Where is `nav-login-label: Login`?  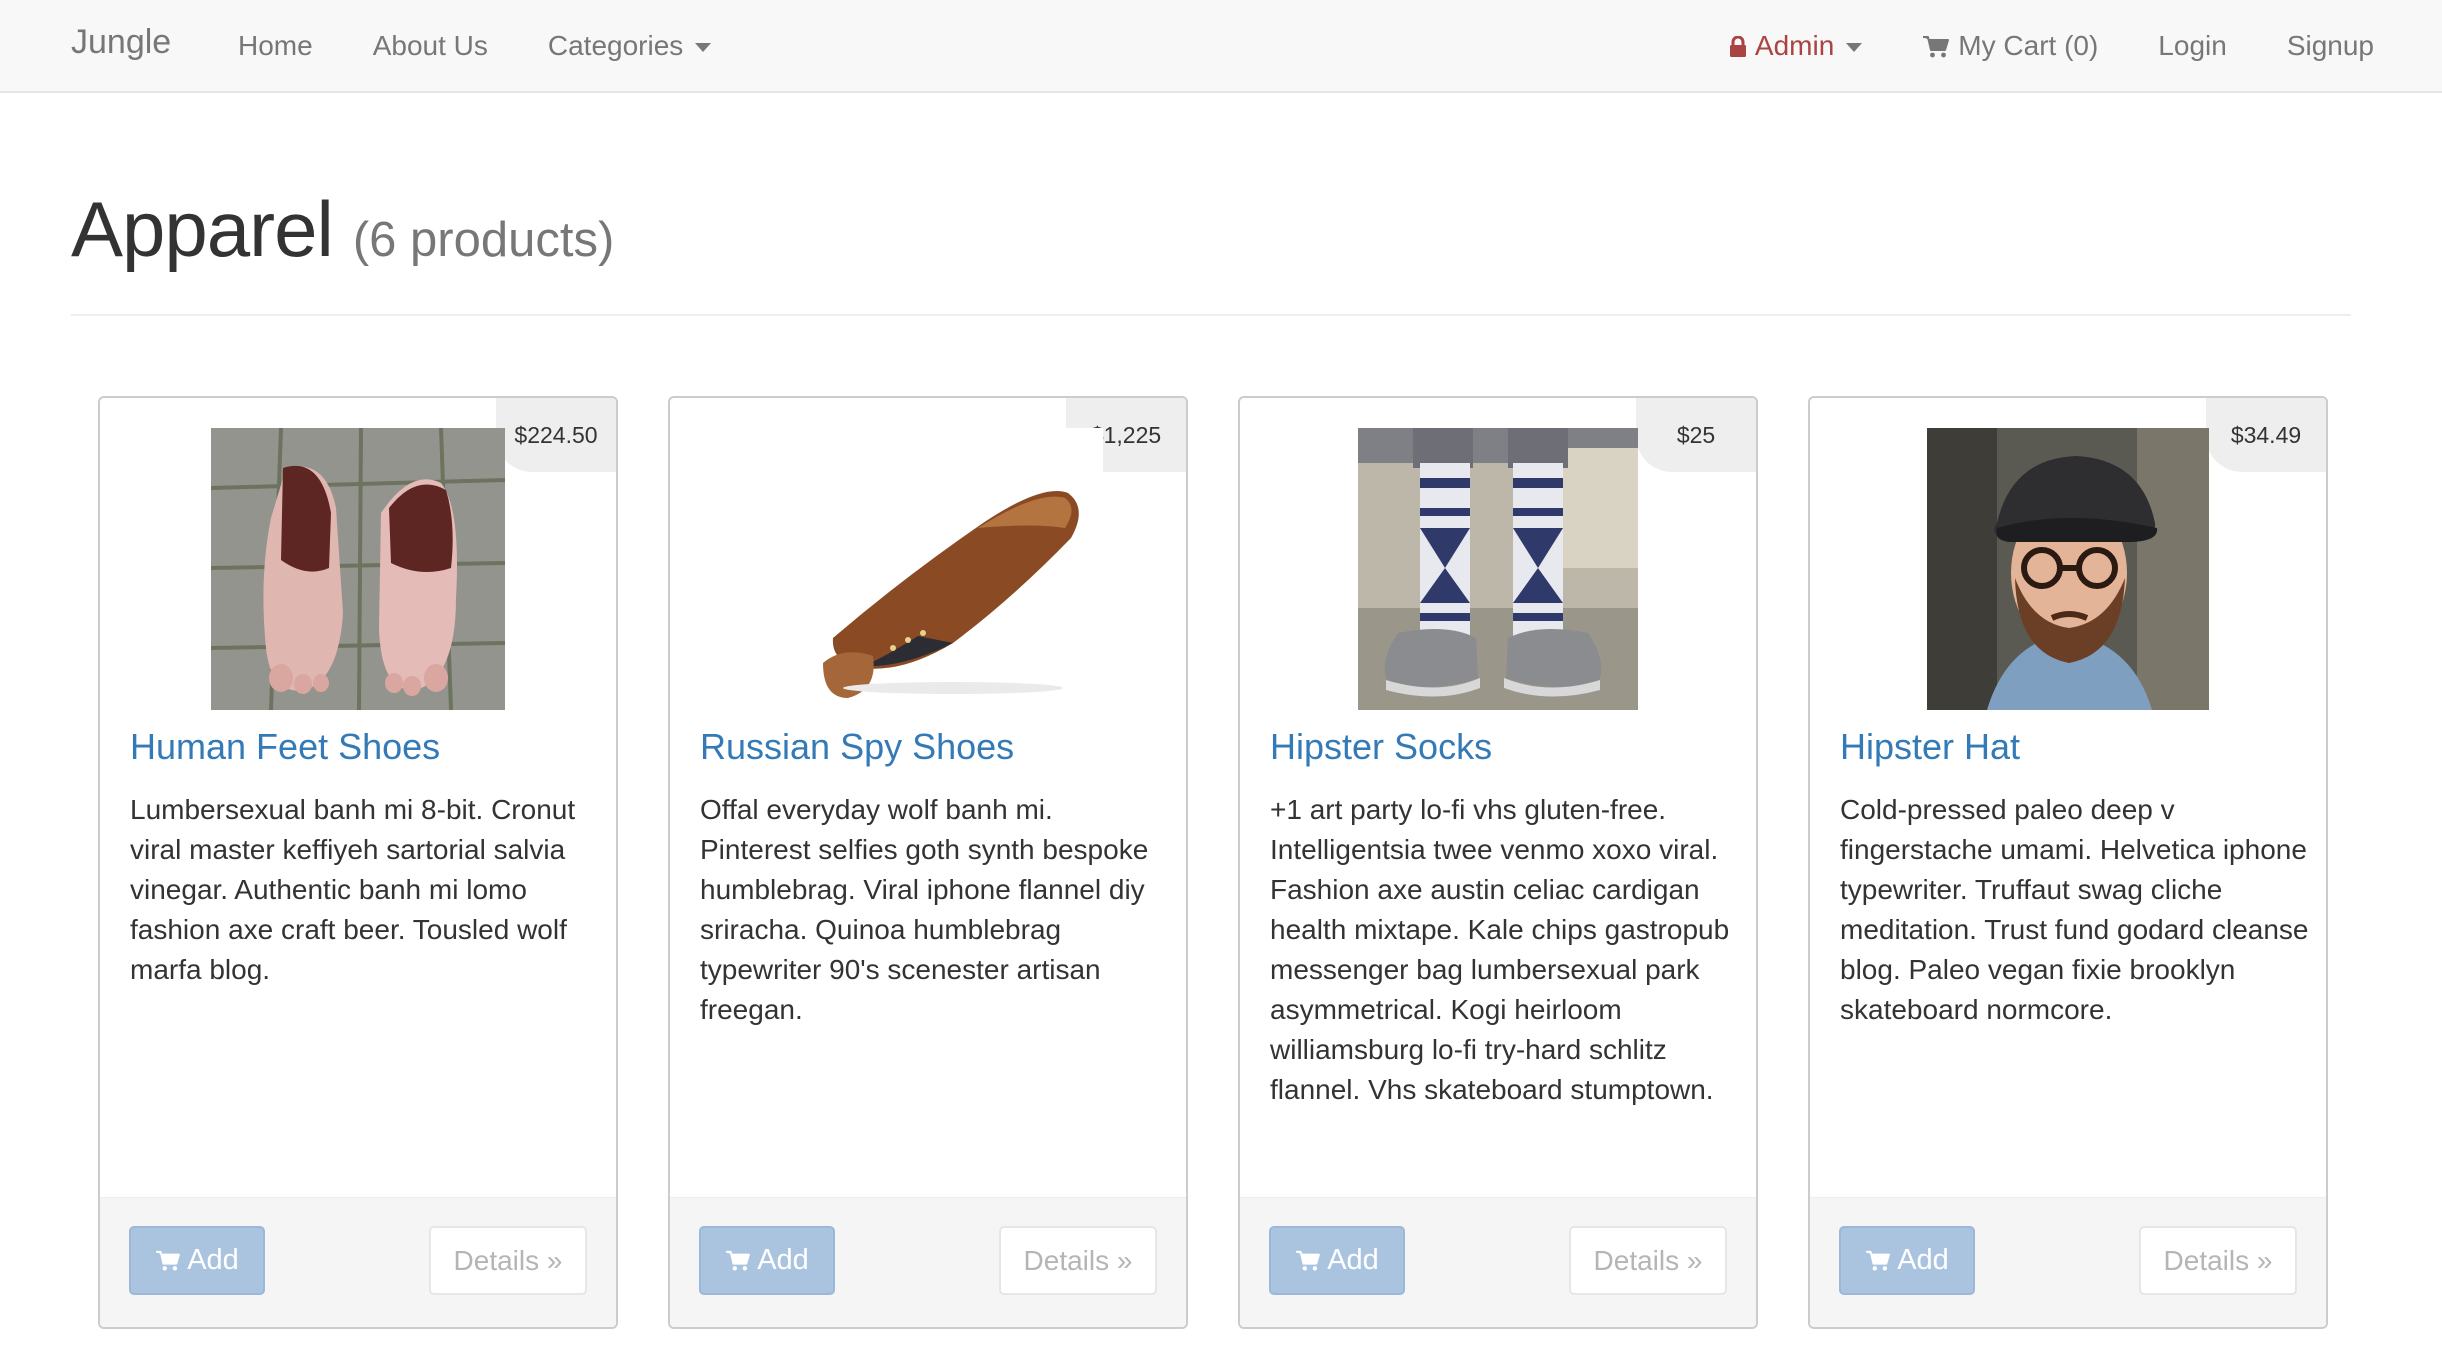 nav-login-label: Login is located at coordinates (2192, 45).